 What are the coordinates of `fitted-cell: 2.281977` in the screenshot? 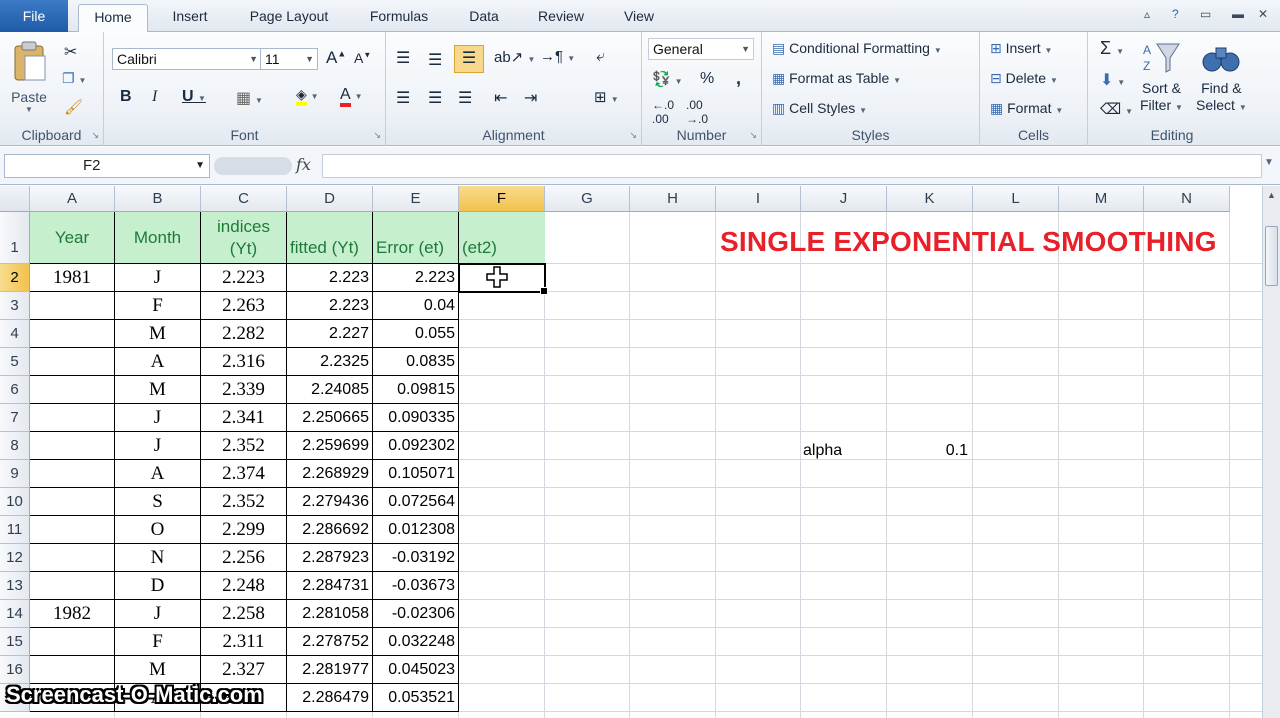 It's located at (330, 670).